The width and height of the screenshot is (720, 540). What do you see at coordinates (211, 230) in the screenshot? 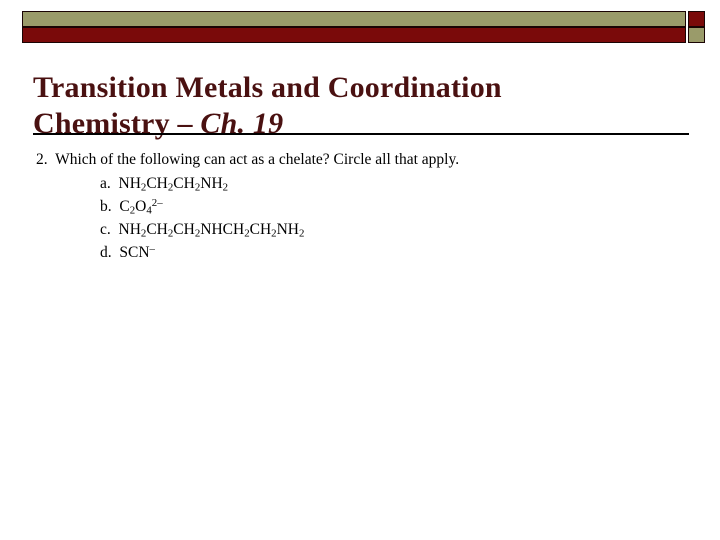
I see `choice-formula: NH2CH2CH2NHCH2CH2NH2` at bounding box center [211, 230].